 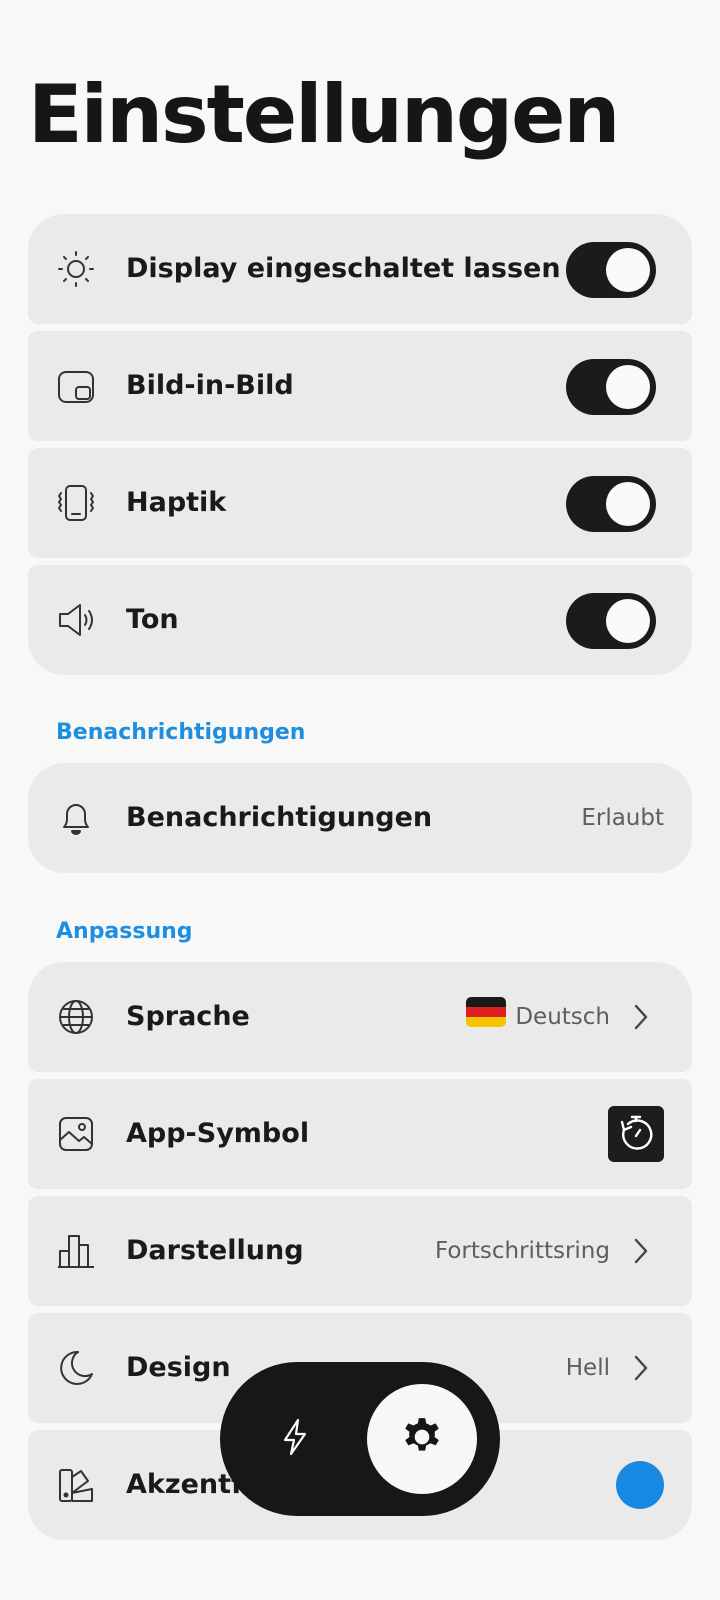 What do you see at coordinates (188, 1016) in the screenshot?
I see `setting-label: Sprache` at bounding box center [188, 1016].